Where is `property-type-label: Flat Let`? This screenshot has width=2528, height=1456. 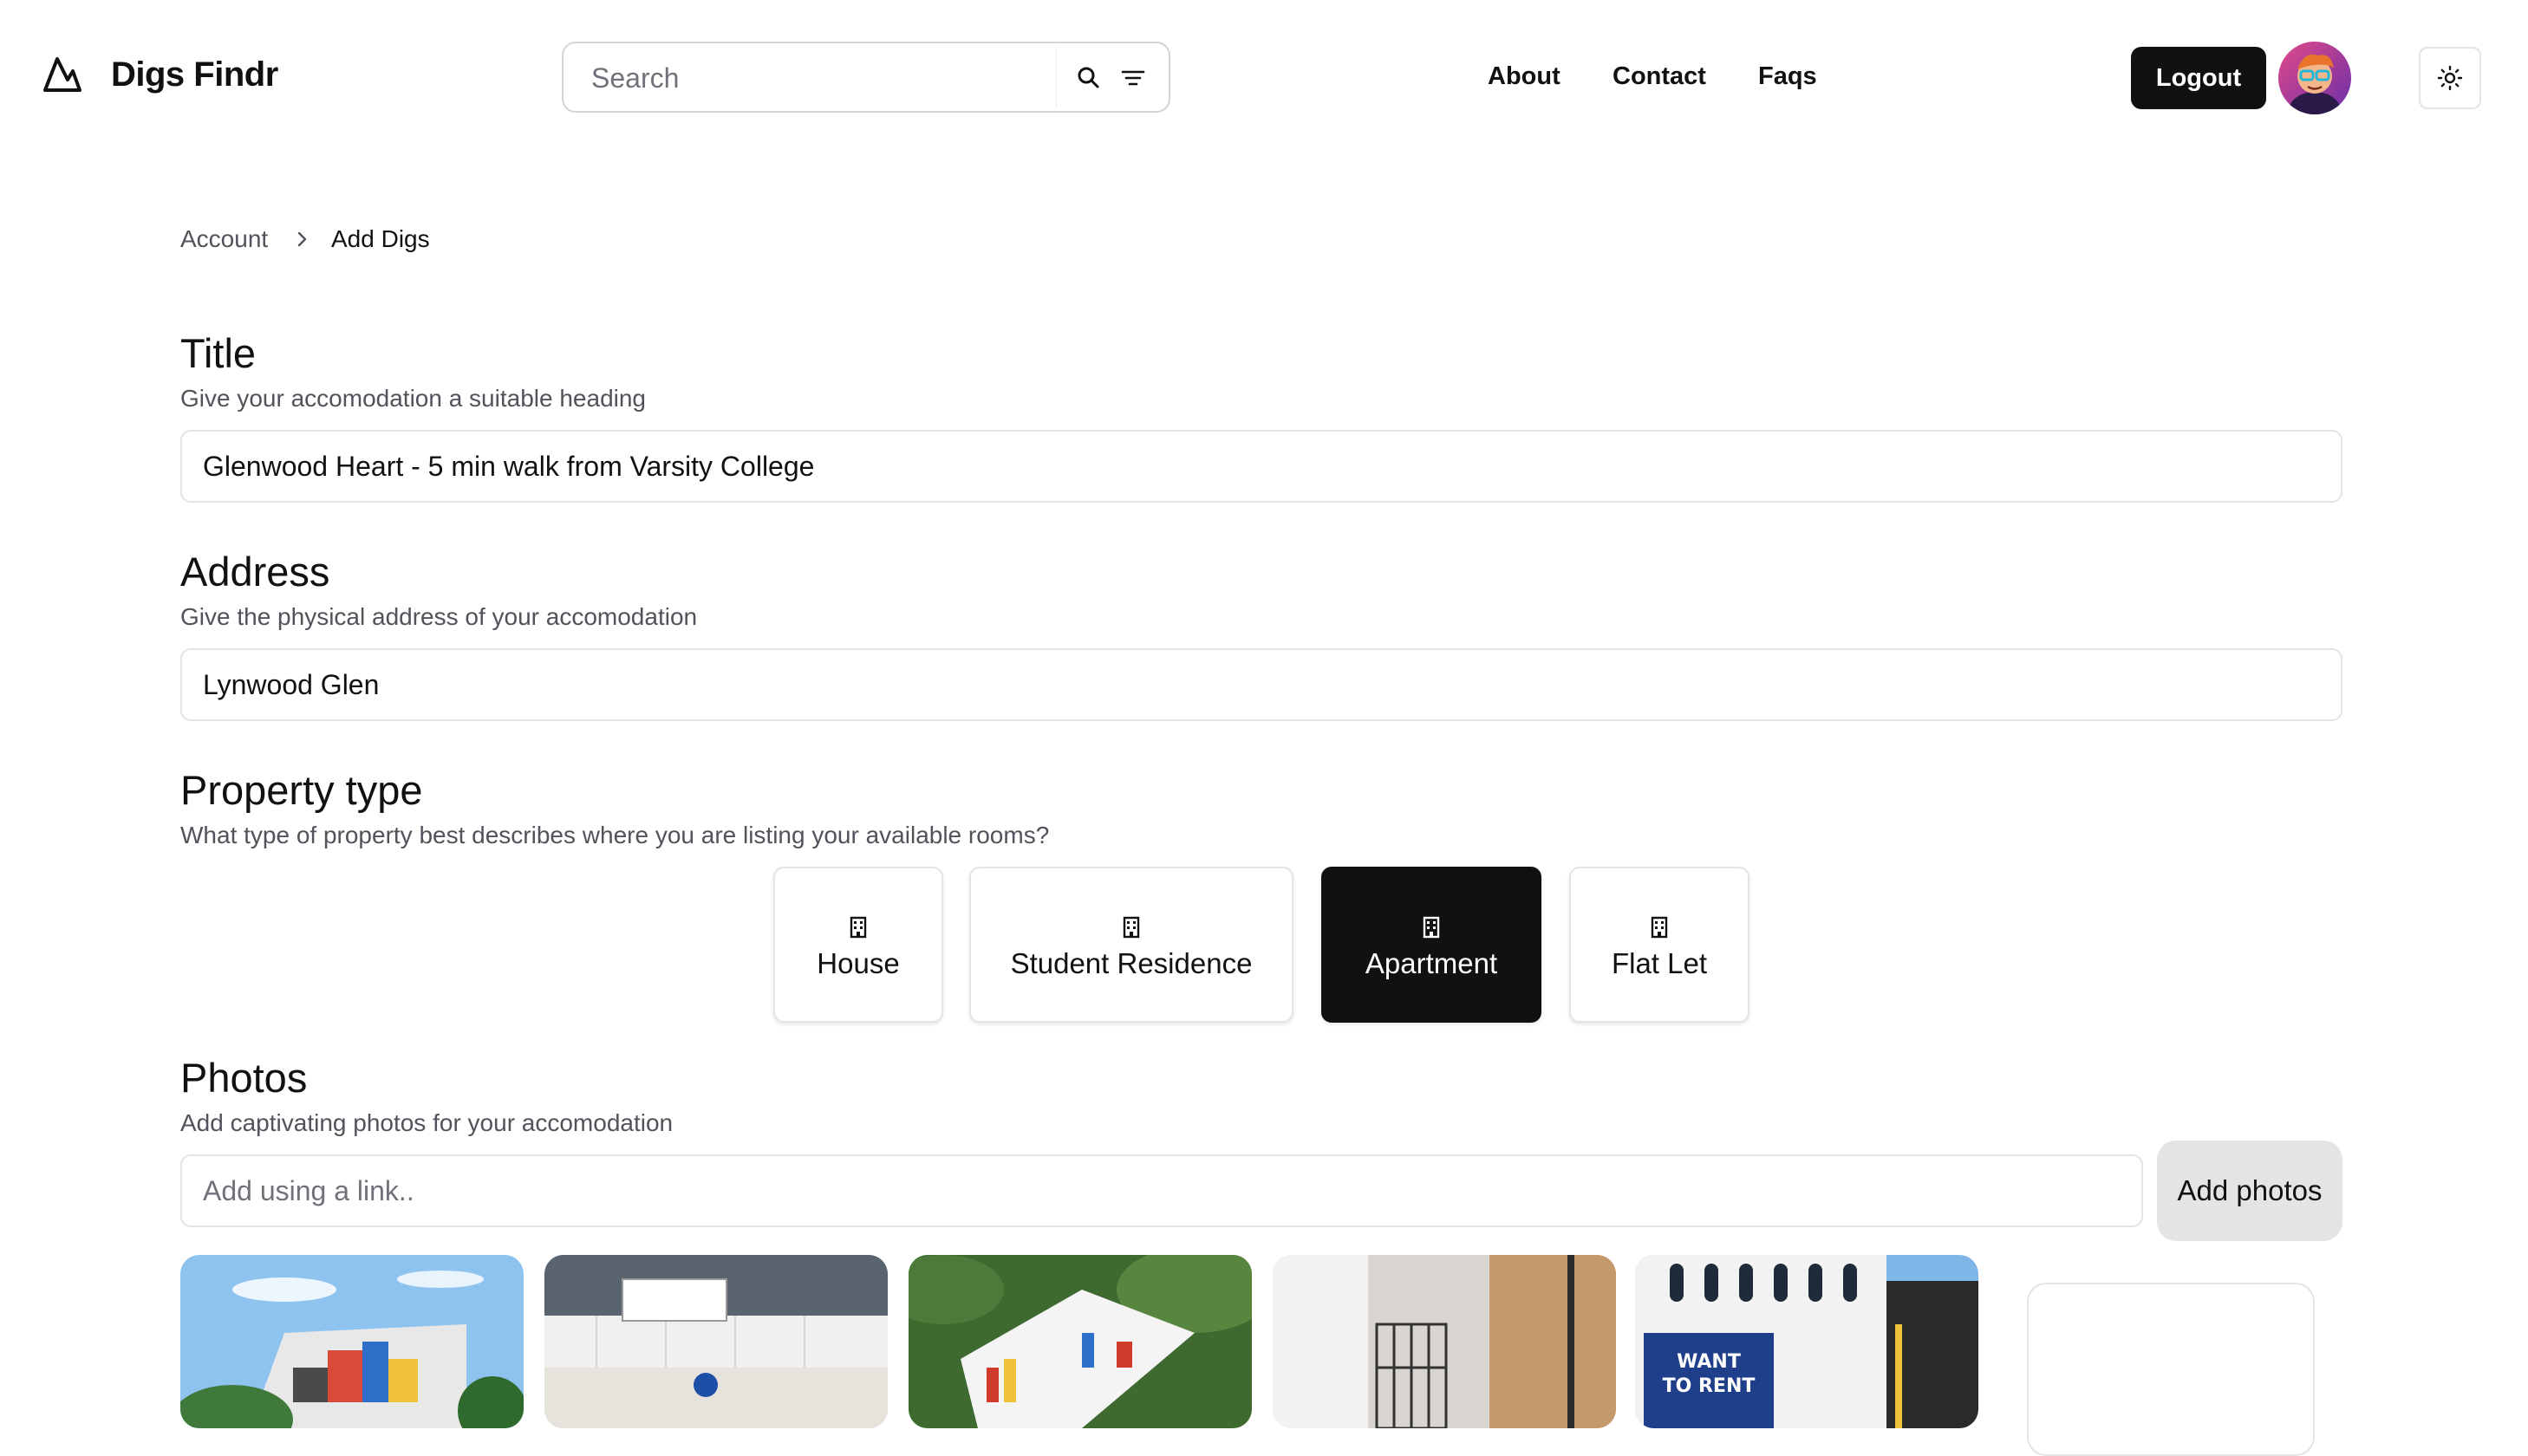 property-type-label: Flat Let is located at coordinates (1659, 963).